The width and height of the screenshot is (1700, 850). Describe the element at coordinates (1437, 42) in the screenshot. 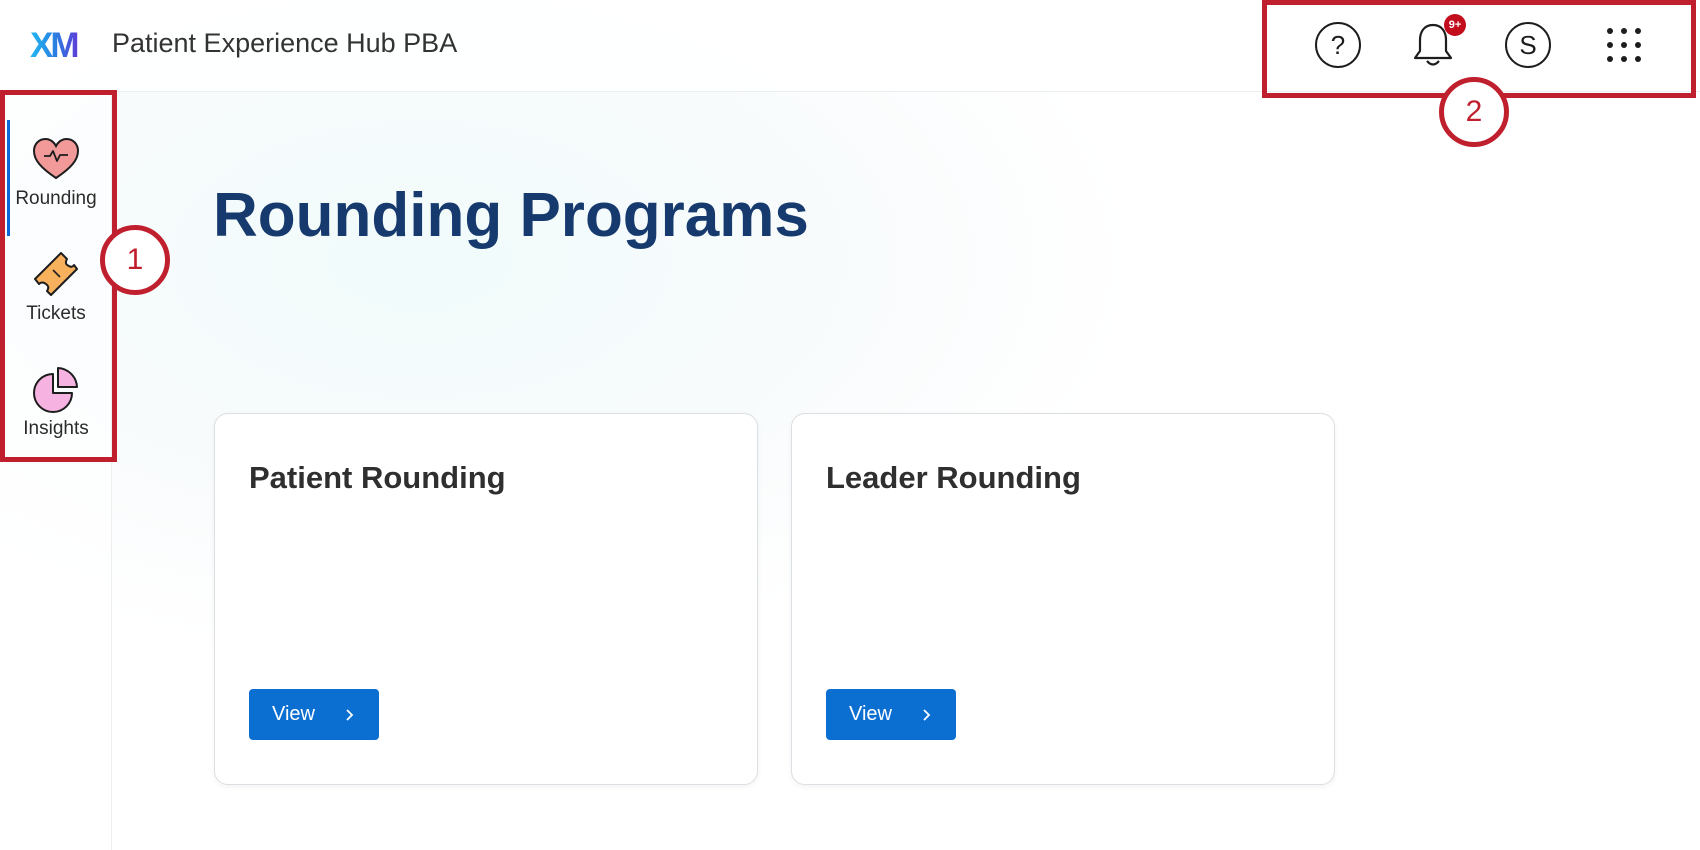

I see `notifications-button: 9+` at that location.